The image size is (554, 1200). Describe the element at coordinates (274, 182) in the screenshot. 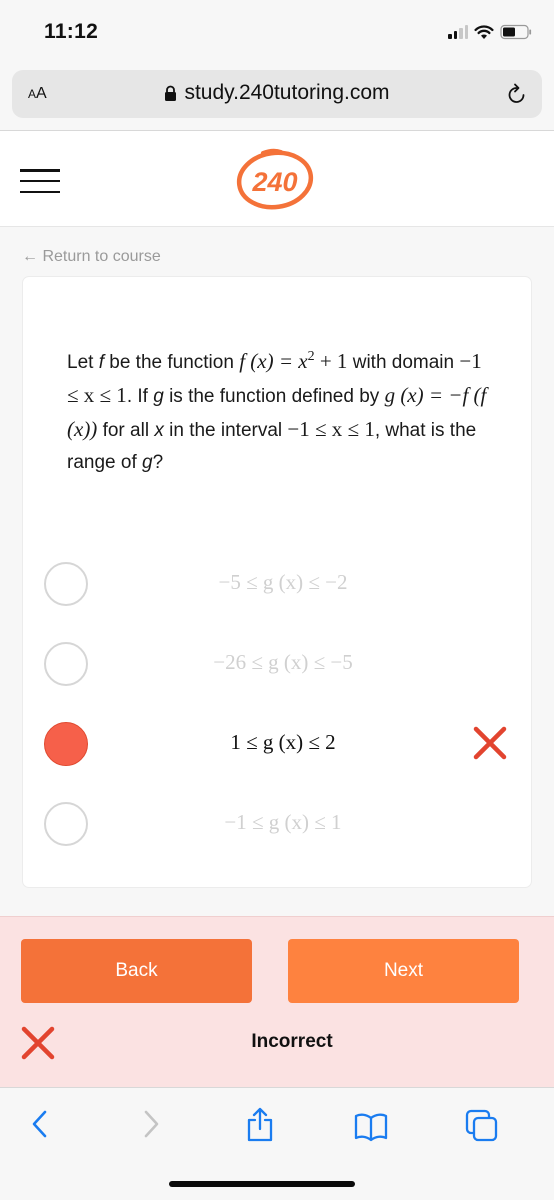

I see `logo-text: 240` at that location.